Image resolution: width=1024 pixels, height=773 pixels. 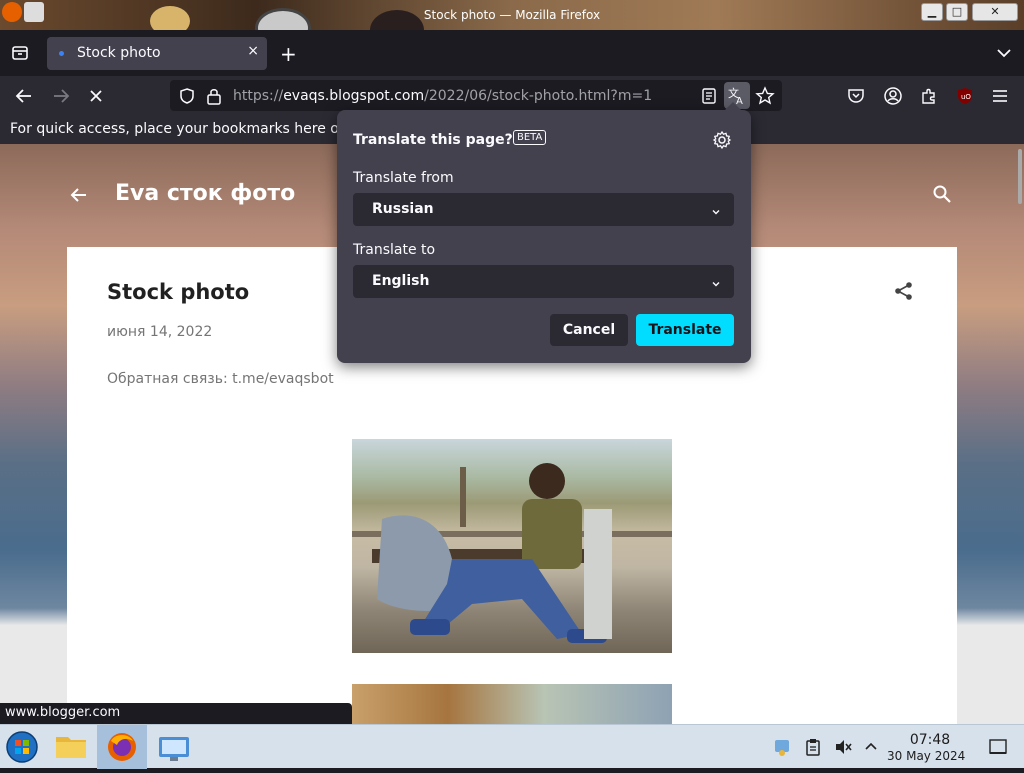 What do you see at coordinates (176, 713) in the screenshot?
I see `status-link-preview: www.blogger.com` at bounding box center [176, 713].